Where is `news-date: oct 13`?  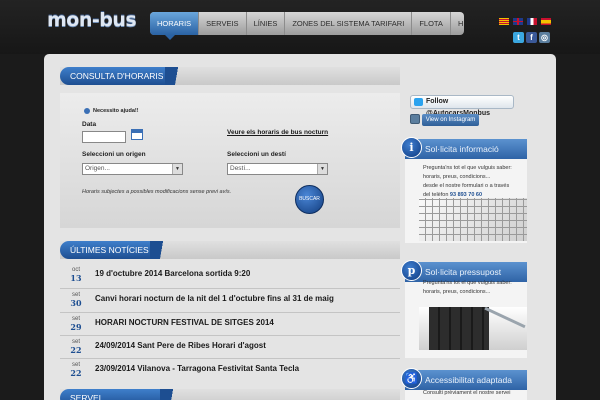
news-date: oct 13 is located at coordinates (76, 275).